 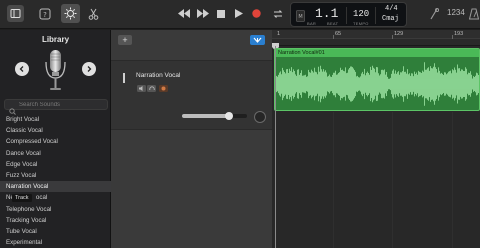 What do you see at coordinates (183, 13) in the screenshot?
I see `rewind-icon` at bounding box center [183, 13].